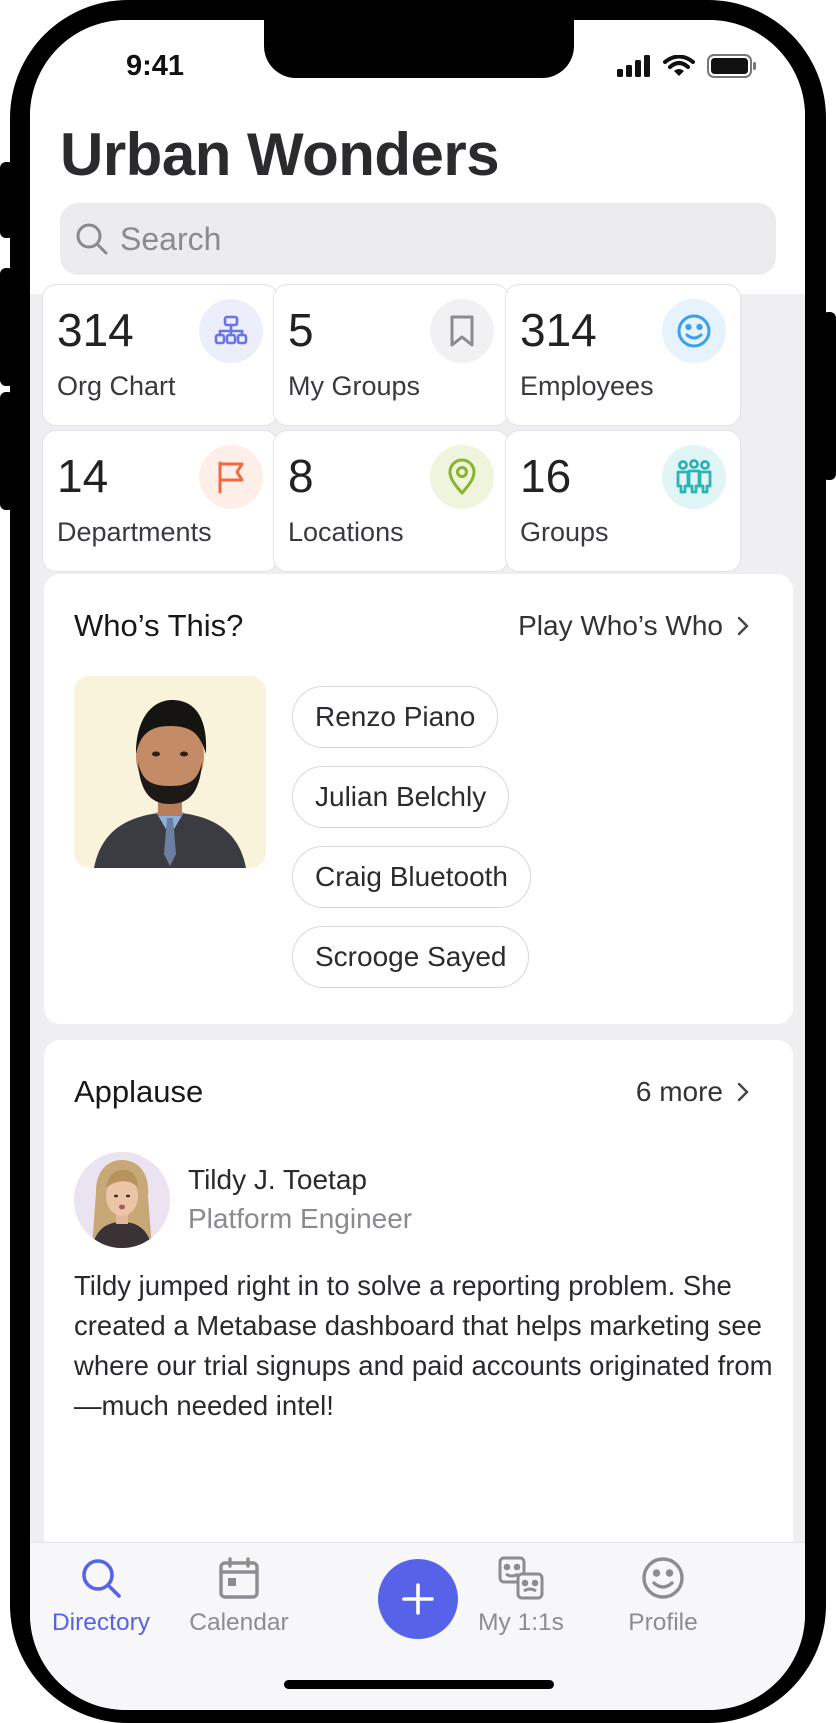  I want to click on applause-more-link: 6 more, so click(692, 1092).